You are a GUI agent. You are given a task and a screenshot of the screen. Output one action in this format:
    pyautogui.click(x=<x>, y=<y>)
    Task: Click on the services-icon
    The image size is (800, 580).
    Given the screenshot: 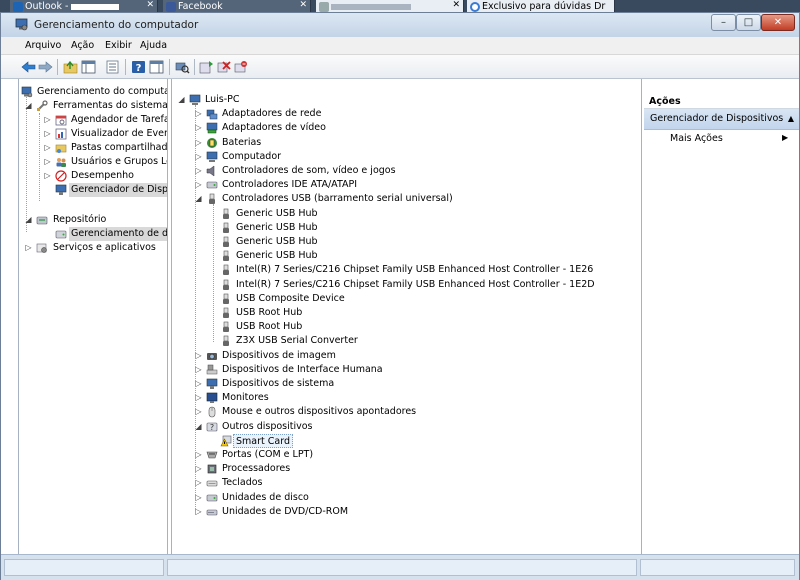 What is the action you would take?
    pyautogui.click(x=41, y=248)
    